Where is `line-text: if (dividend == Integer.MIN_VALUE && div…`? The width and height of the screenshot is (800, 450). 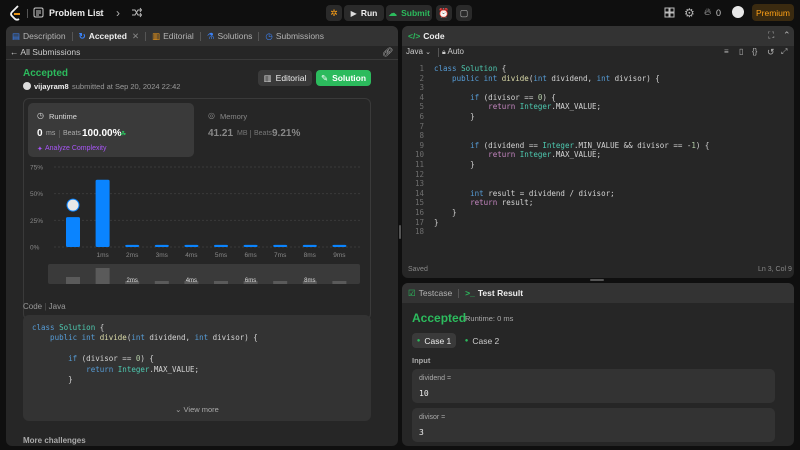 line-text: if (dividend == Integer.MIN_VALUE && div… is located at coordinates (572, 145).